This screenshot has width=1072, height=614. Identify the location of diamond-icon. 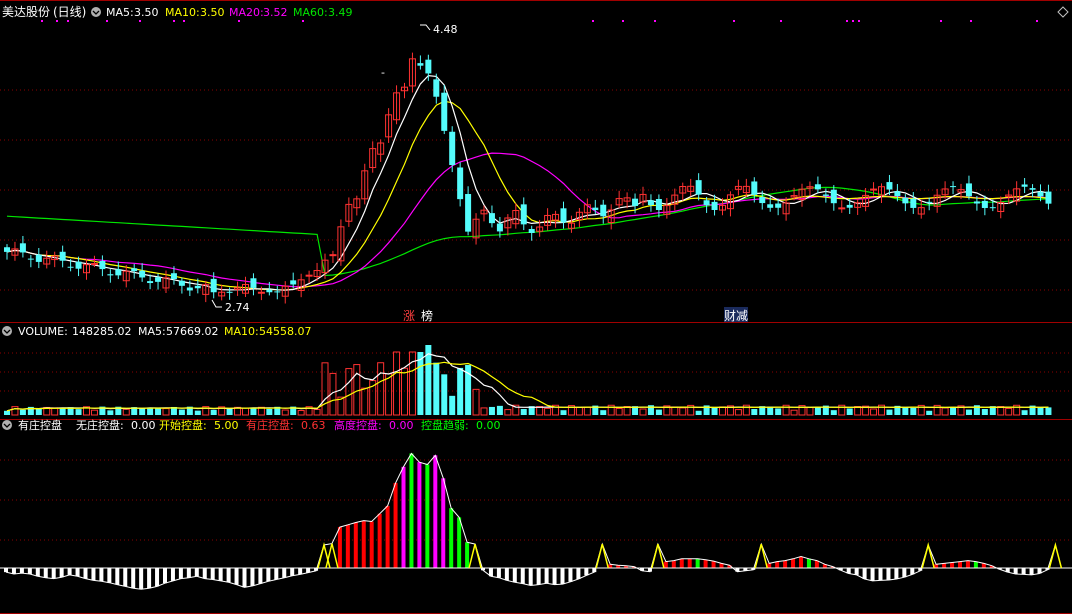
(1063, 12).